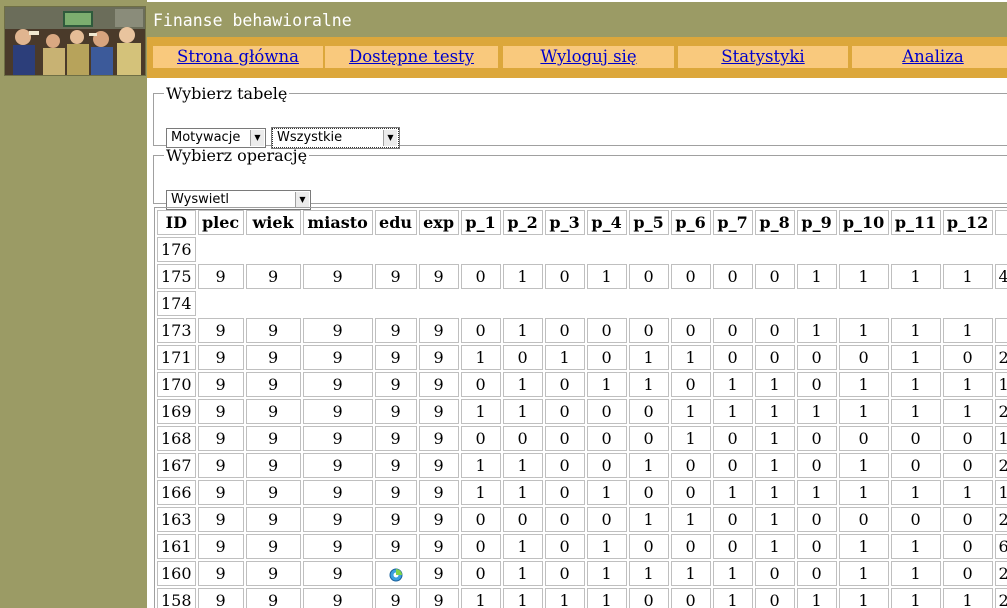 The height and width of the screenshot is (608, 1007). What do you see at coordinates (176, 276) in the screenshot?
I see `table-cell: 175` at bounding box center [176, 276].